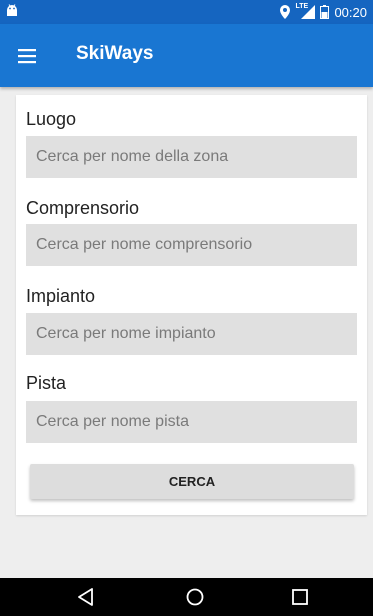 This screenshot has height=616, width=373. What do you see at coordinates (51, 119) in the screenshot?
I see `luogo-label: Luogo` at bounding box center [51, 119].